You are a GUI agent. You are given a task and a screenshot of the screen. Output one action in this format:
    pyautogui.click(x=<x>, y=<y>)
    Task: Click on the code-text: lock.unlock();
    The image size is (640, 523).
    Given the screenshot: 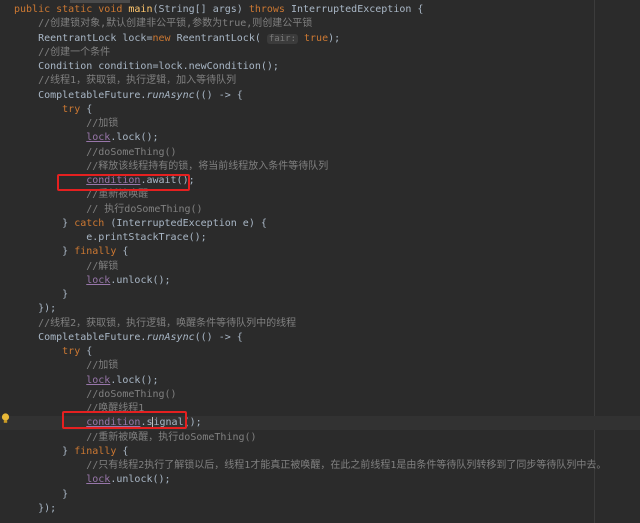 What is the action you would take?
    pyautogui.click(x=92, y=480)
    